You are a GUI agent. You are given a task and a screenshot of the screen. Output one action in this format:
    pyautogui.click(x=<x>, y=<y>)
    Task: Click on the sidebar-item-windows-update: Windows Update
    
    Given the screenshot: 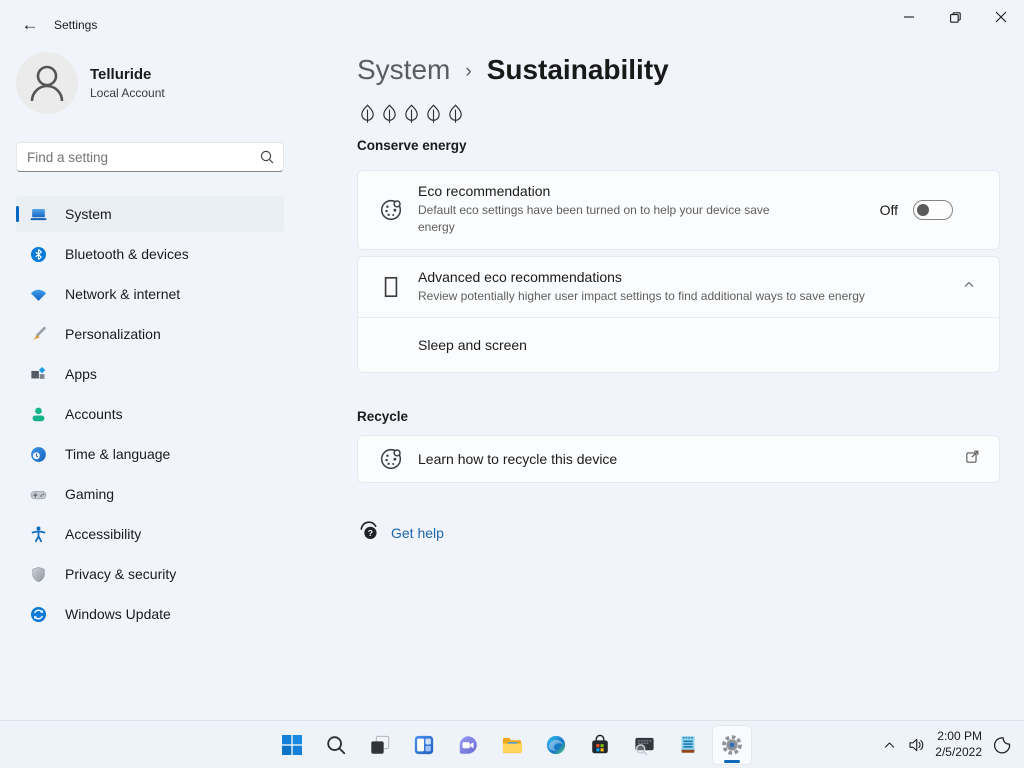 What is the action you would take?
    pyautogui.click(x=150, y=614)
    